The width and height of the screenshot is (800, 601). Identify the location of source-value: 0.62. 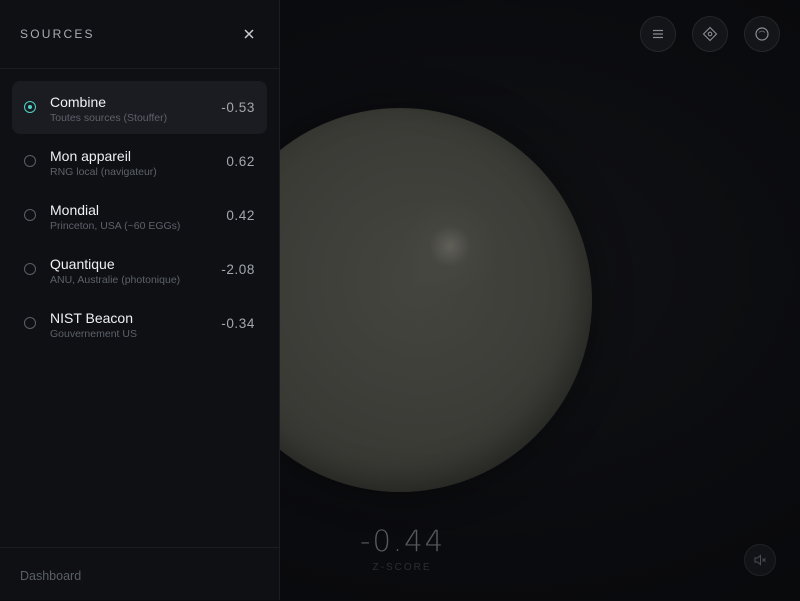
(240, 161).